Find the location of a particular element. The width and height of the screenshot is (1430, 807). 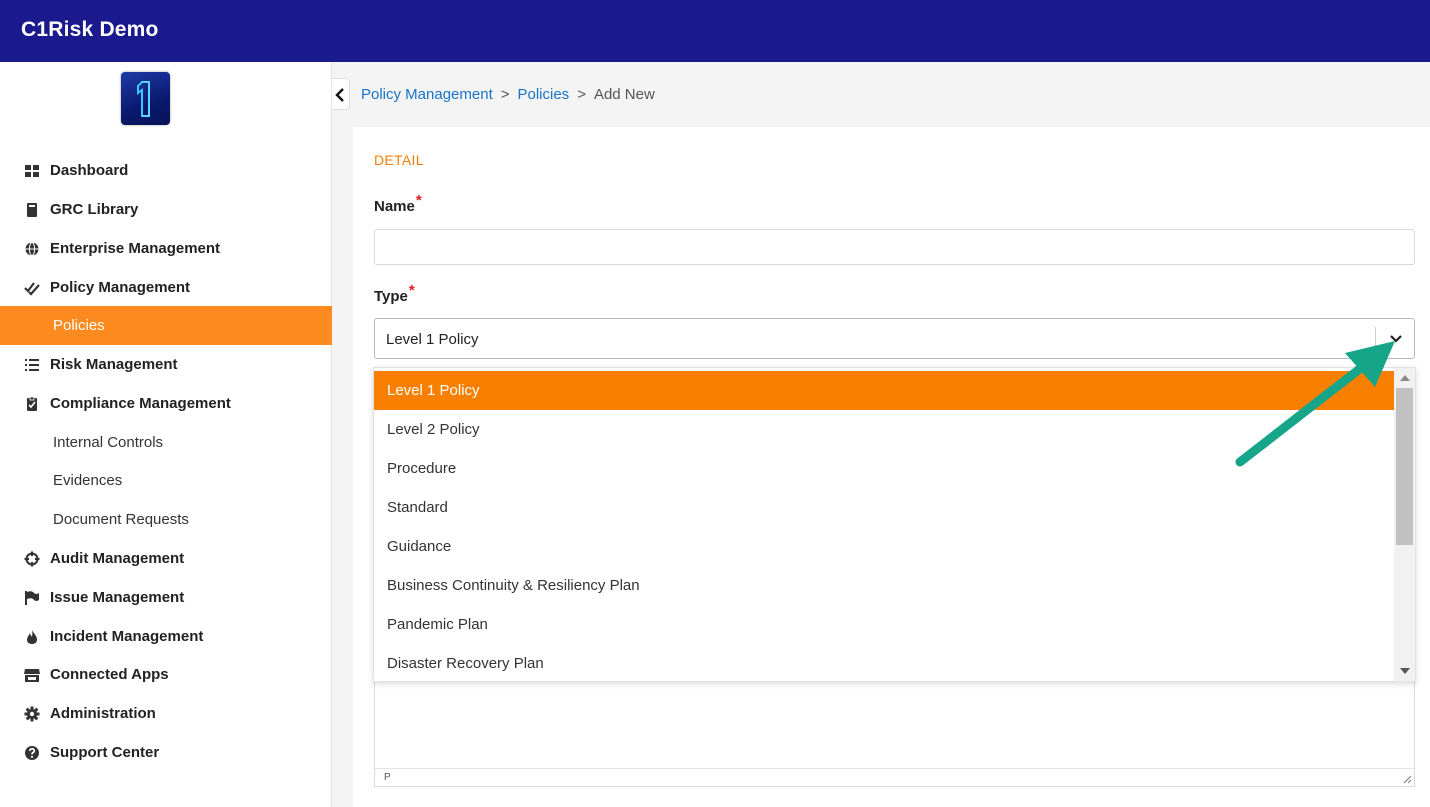

app-title: C1Risk Demo is located at coordinates (90, 29).